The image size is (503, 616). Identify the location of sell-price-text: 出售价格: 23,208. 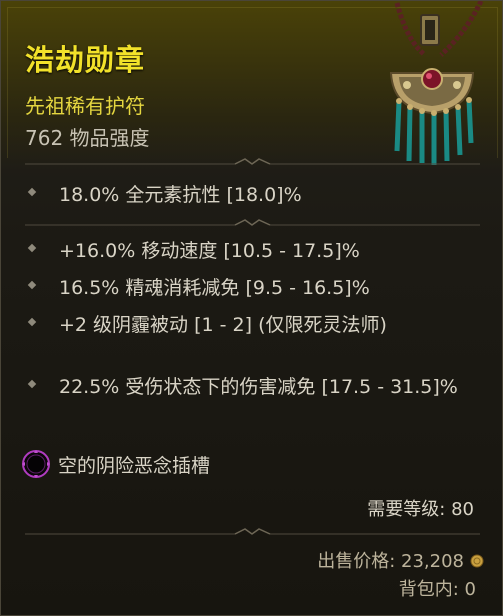
(390, 561).